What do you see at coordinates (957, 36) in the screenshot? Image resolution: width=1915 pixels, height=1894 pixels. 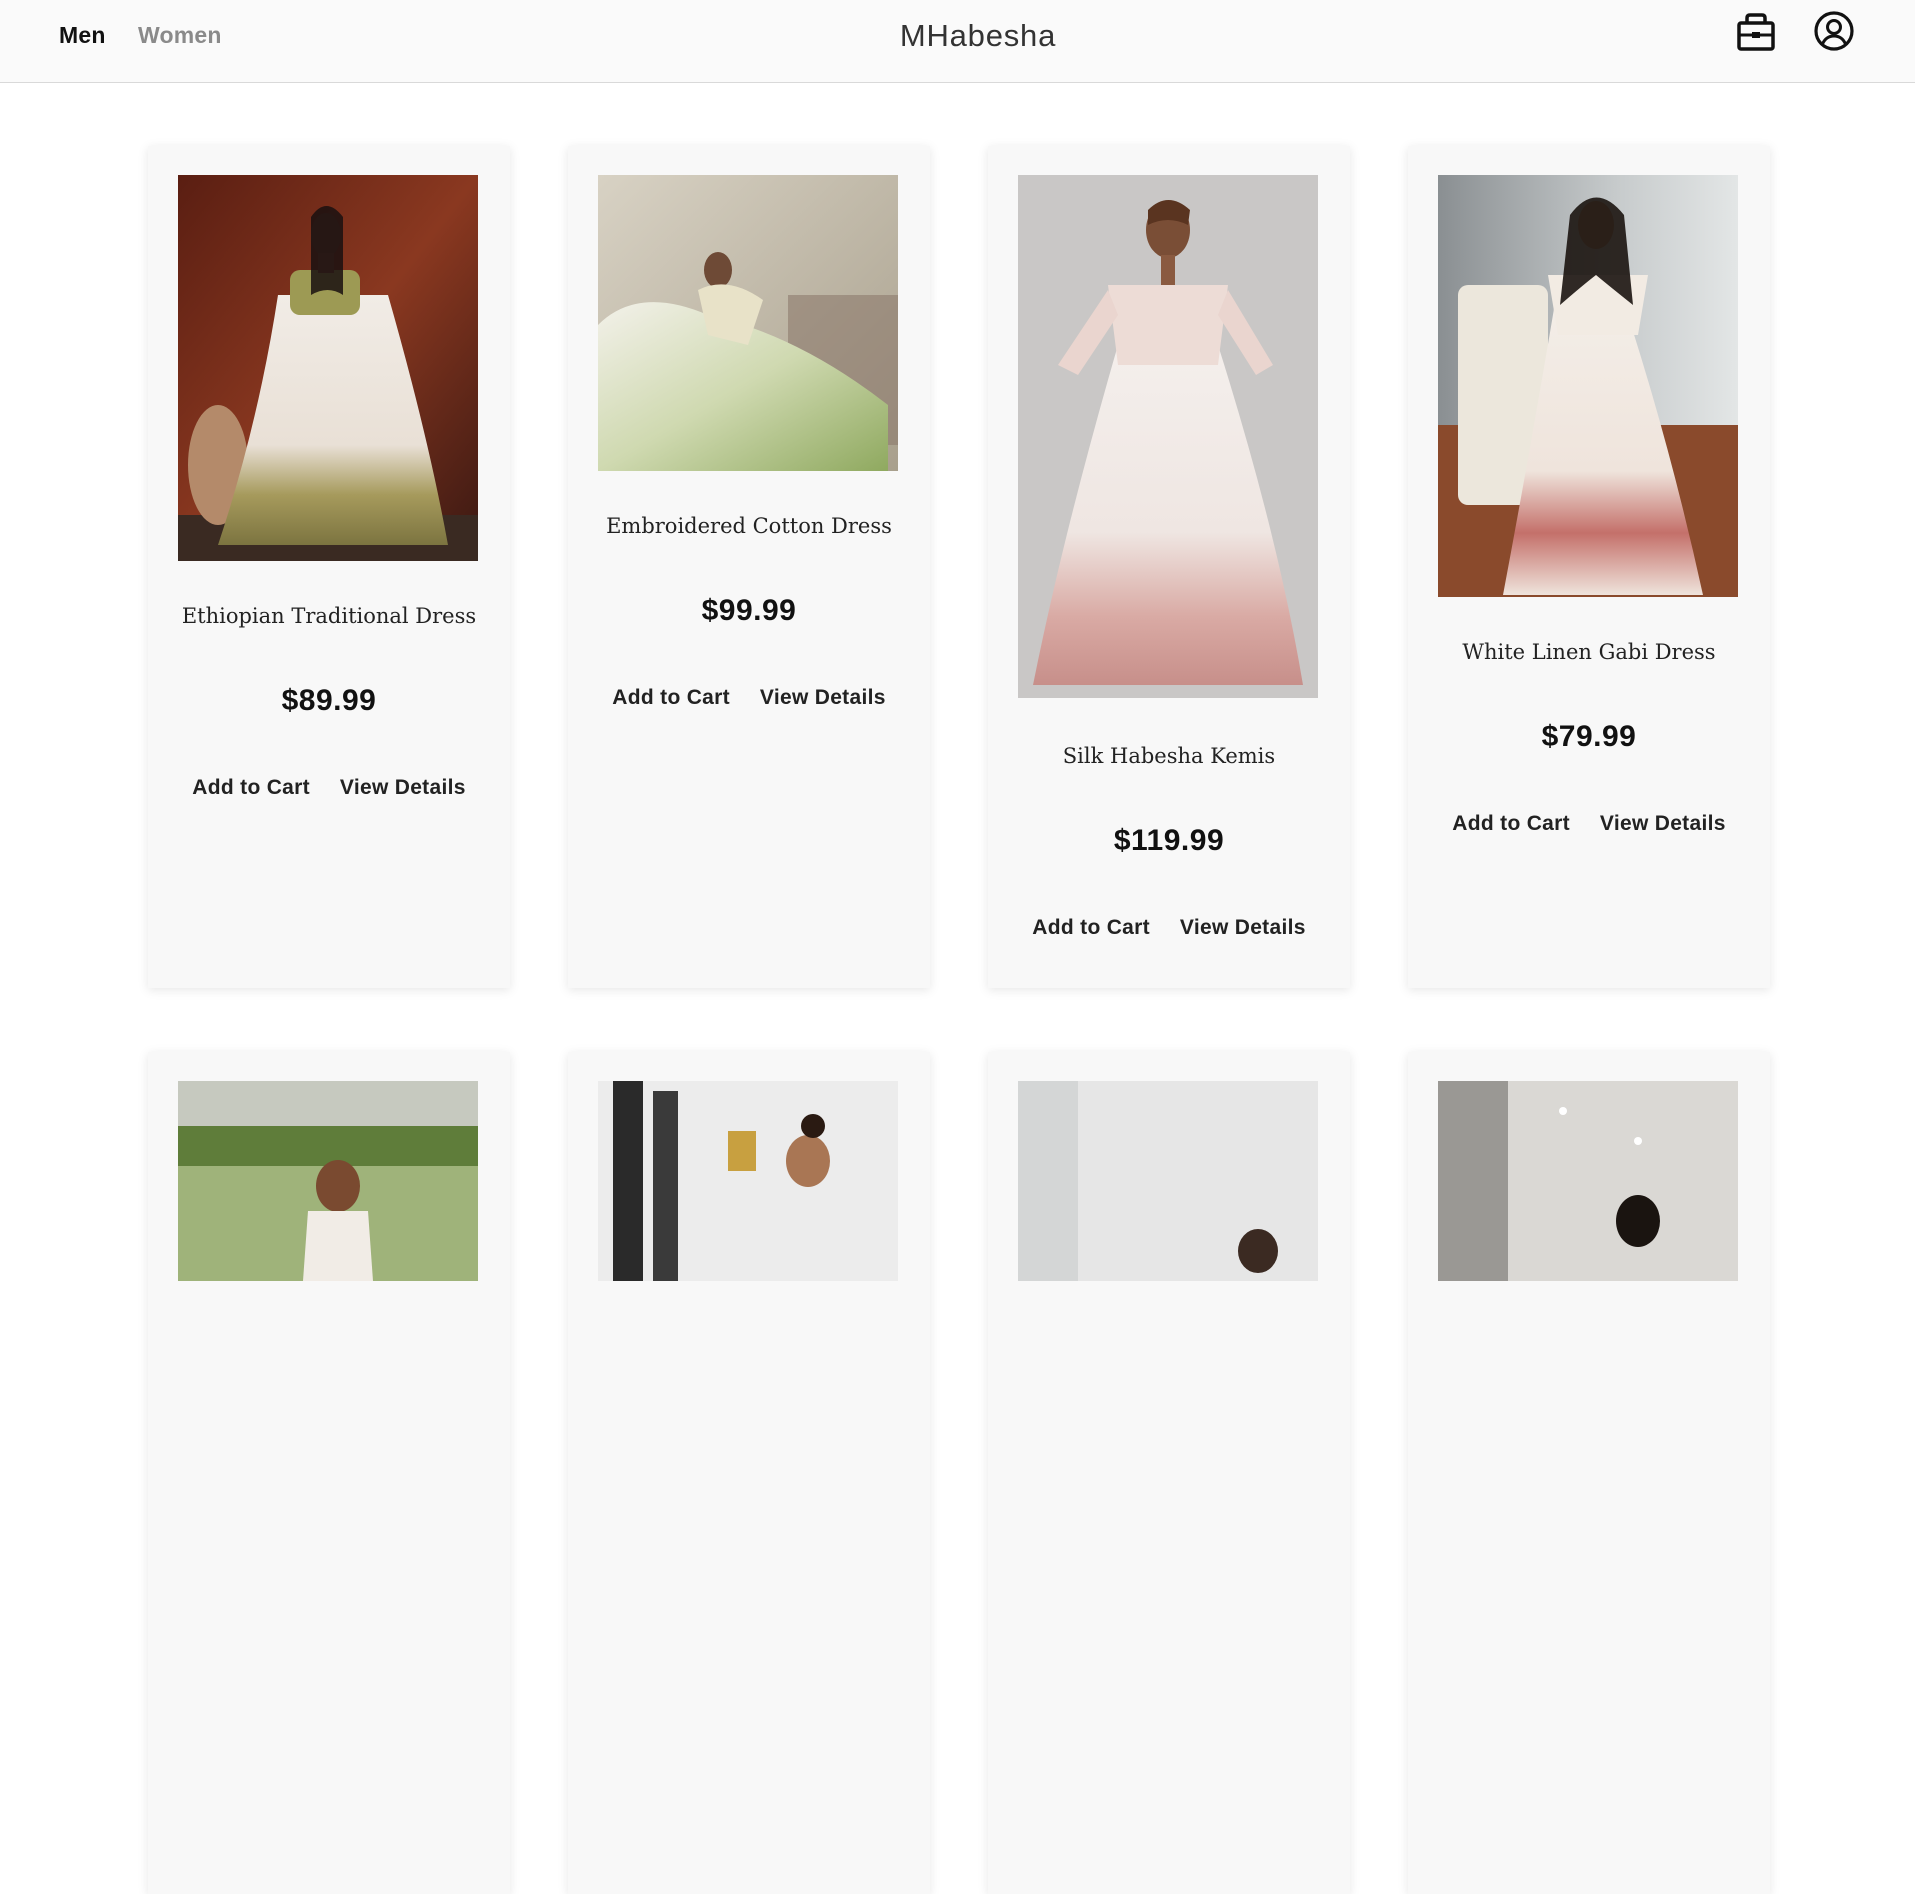 I see `brand-logo-text: MHabesha` at bounding box center [957, 36].